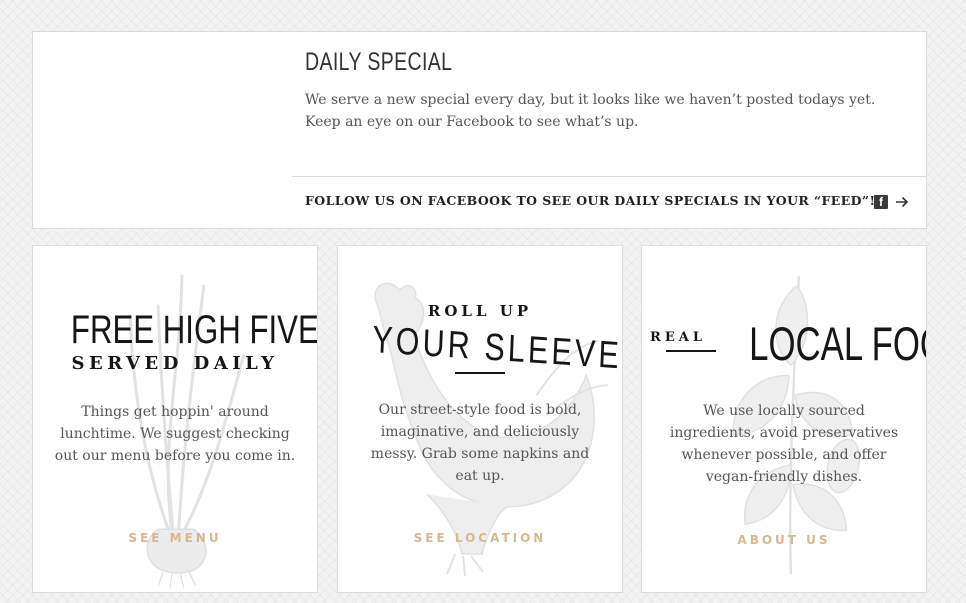 The image size is (966, 603). What do you see at coordinates (175, 363) in the screenshot?
I see `card-headline-sub: SERVED DAILY` at bounding box center [175, 363].